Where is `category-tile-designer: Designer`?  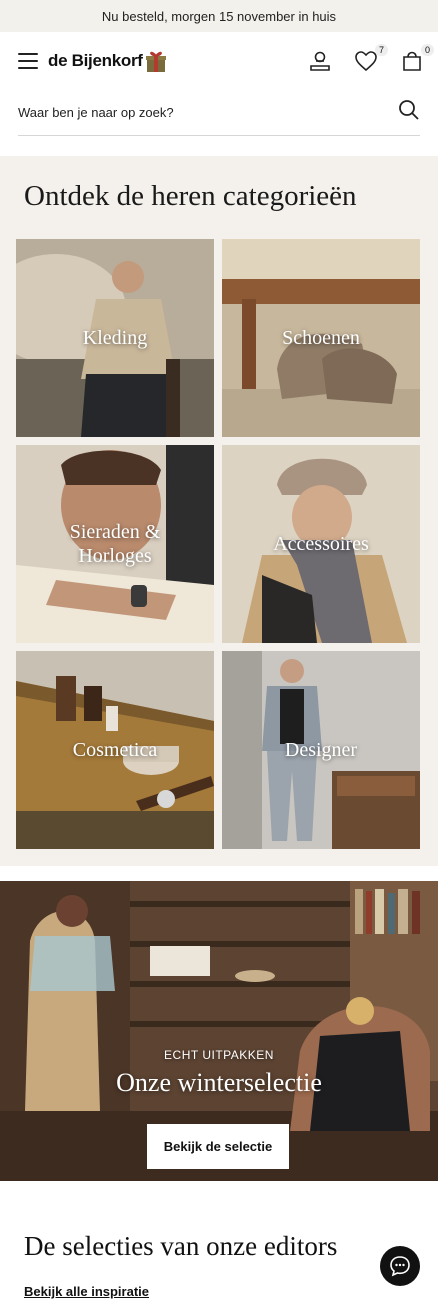
category-tile-designer: Designer is located at coordinates (321, 750).